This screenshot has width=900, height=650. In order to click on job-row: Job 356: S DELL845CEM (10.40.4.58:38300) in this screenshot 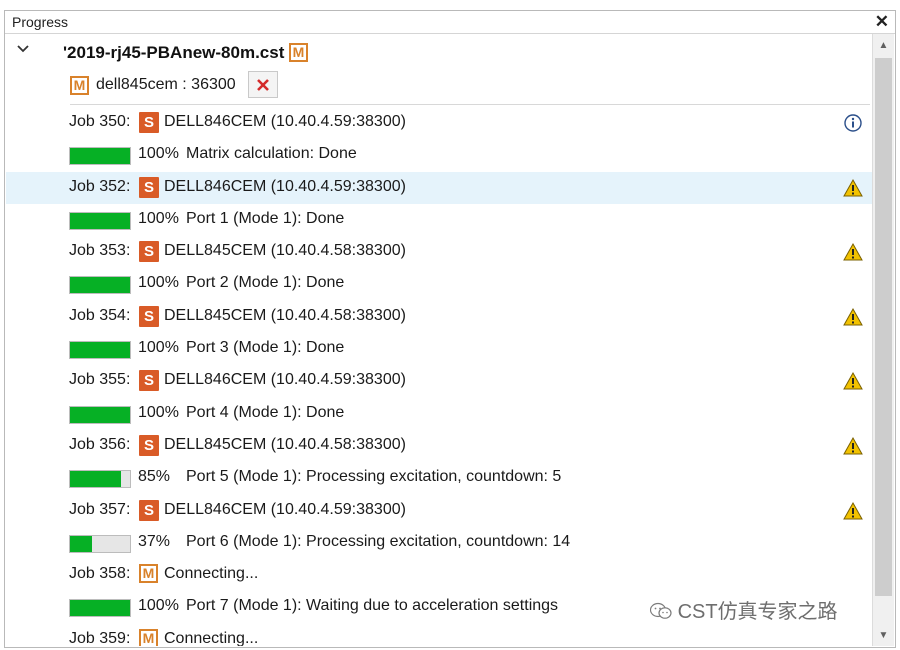, I will do `click(439, 446)`.